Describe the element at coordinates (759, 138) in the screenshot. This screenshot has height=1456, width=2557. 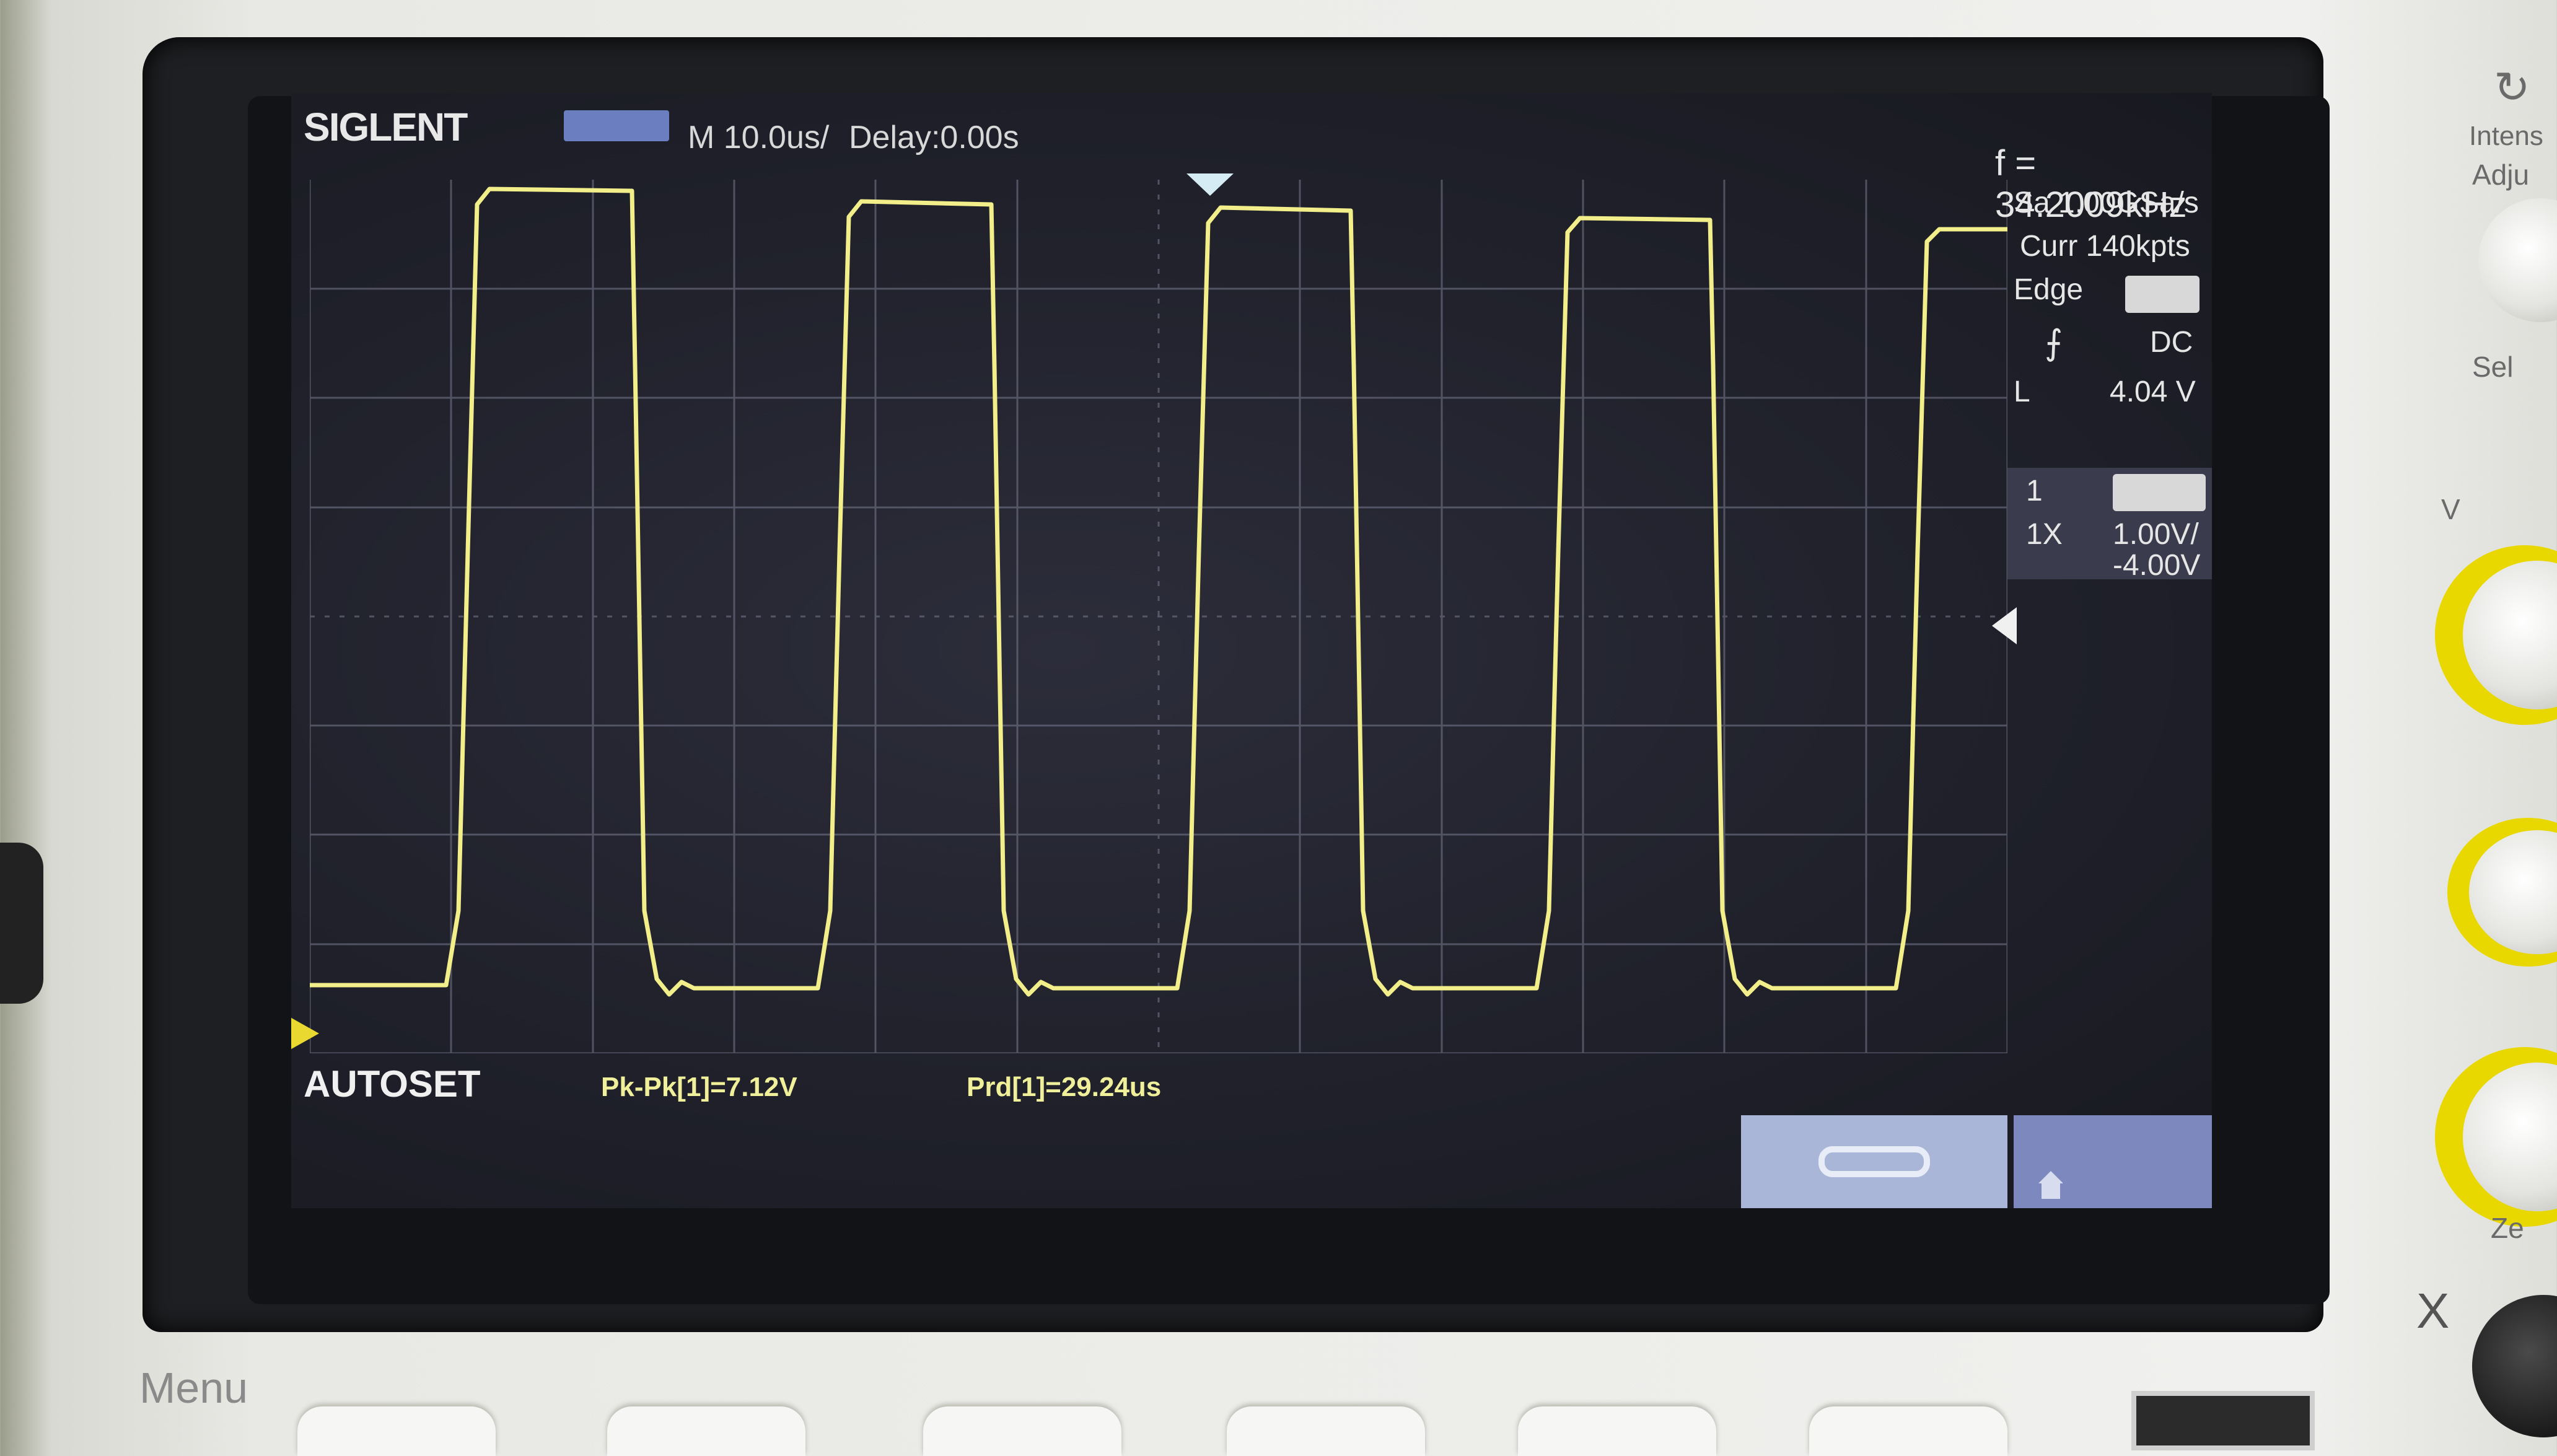
I see `timebase-readout: M 10.0us/` at that location.